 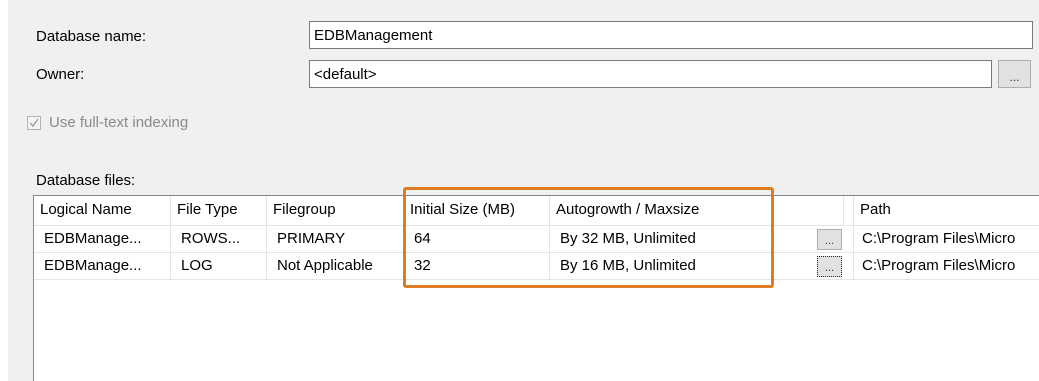 What do you see at coordinates (335, 266) in the screenshot?
I see `cell-filegroup: Not Applicable` at bounding box center [335, 266].